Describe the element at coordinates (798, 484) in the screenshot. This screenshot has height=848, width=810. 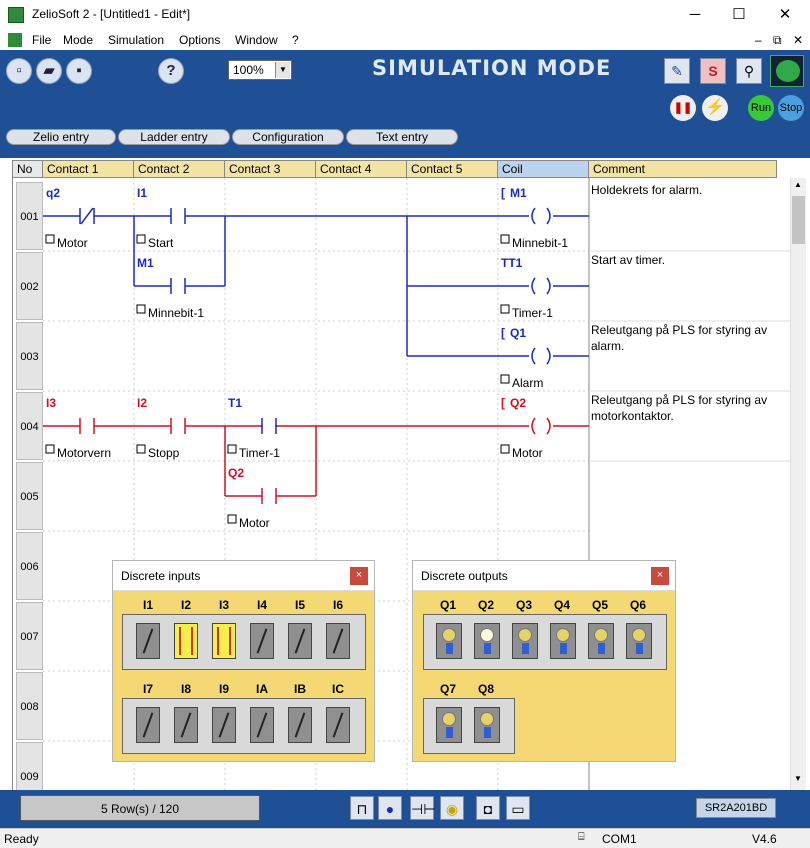
I see `vertical-scrollbar: ▲ ▼` at that location.